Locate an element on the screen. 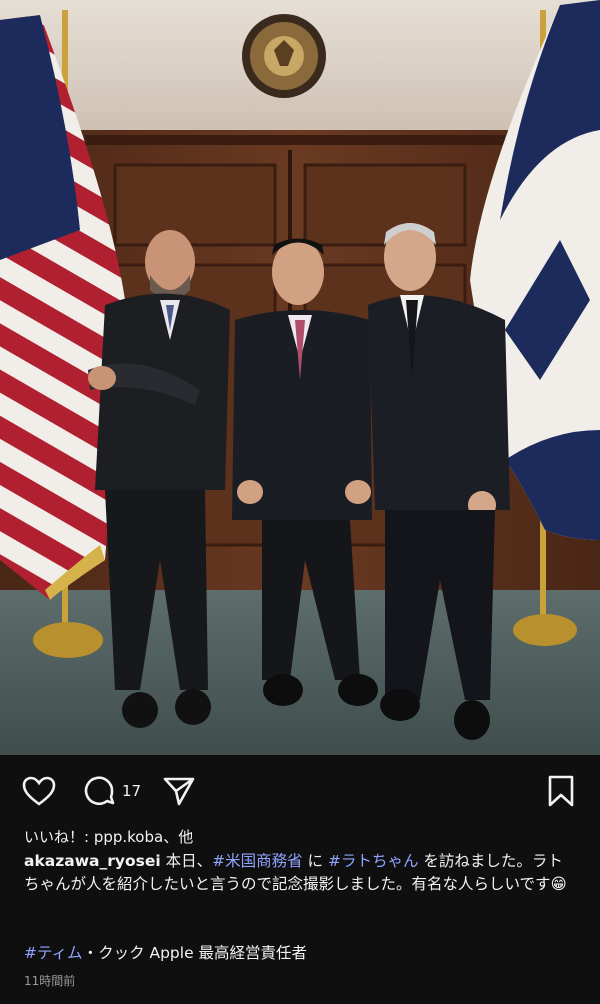  likes-summary: いいね！: ppp.koba、他 is located at coordinates (108, 836).